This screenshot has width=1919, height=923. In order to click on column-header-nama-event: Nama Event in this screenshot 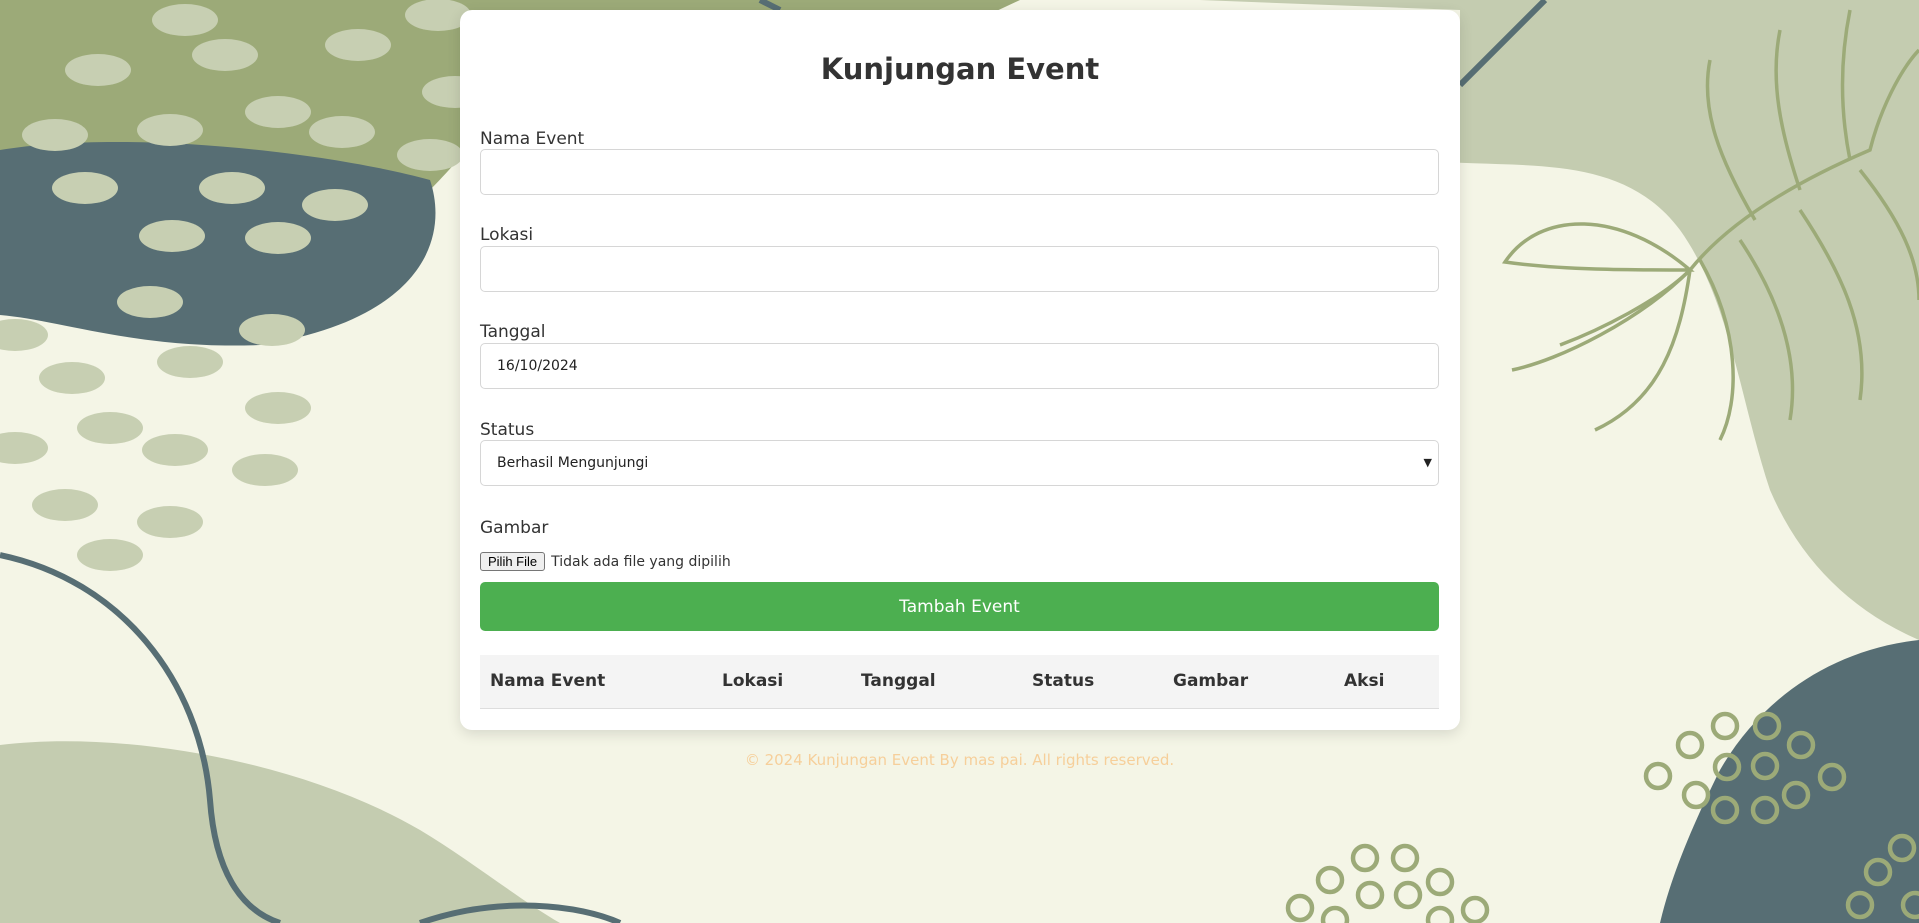, I will do `click(548, 681)`.